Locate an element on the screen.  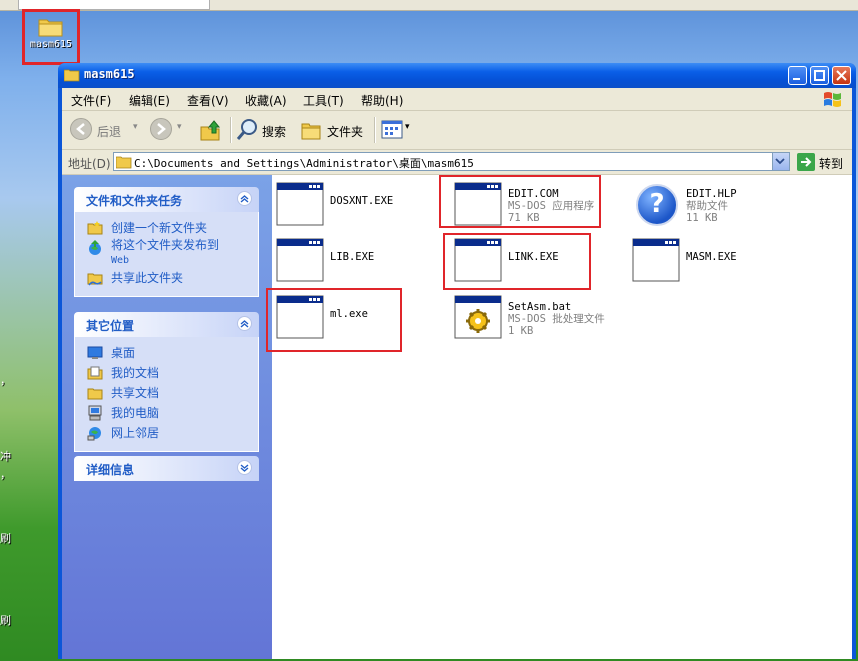
folders-button: 文件夹 is located at coordinates (333, 130).